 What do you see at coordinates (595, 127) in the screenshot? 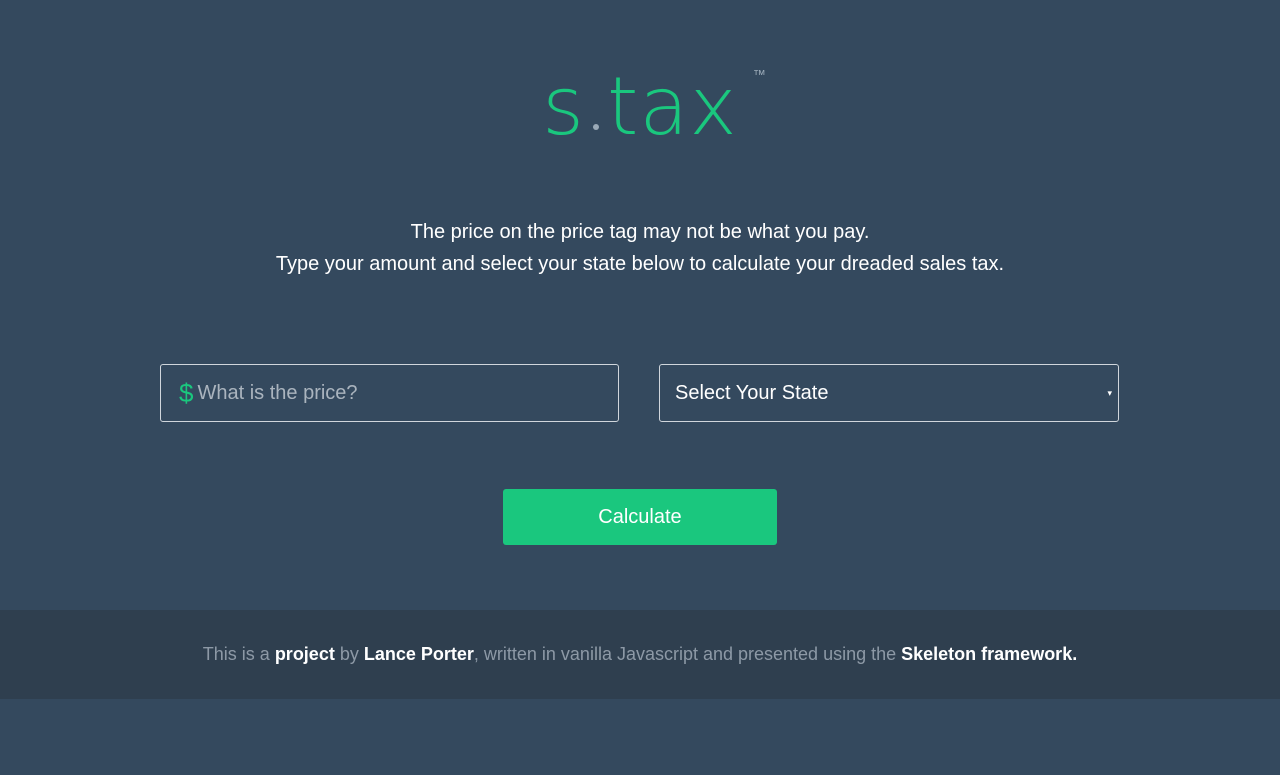
I see `logo-dot` at bounding box center [595, 127].